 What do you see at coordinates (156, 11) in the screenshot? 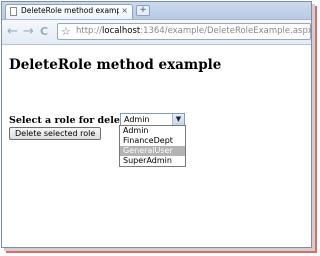
I see `tab-strip: DeleteRole method exampl... × +` at bounding box center [156, 11].